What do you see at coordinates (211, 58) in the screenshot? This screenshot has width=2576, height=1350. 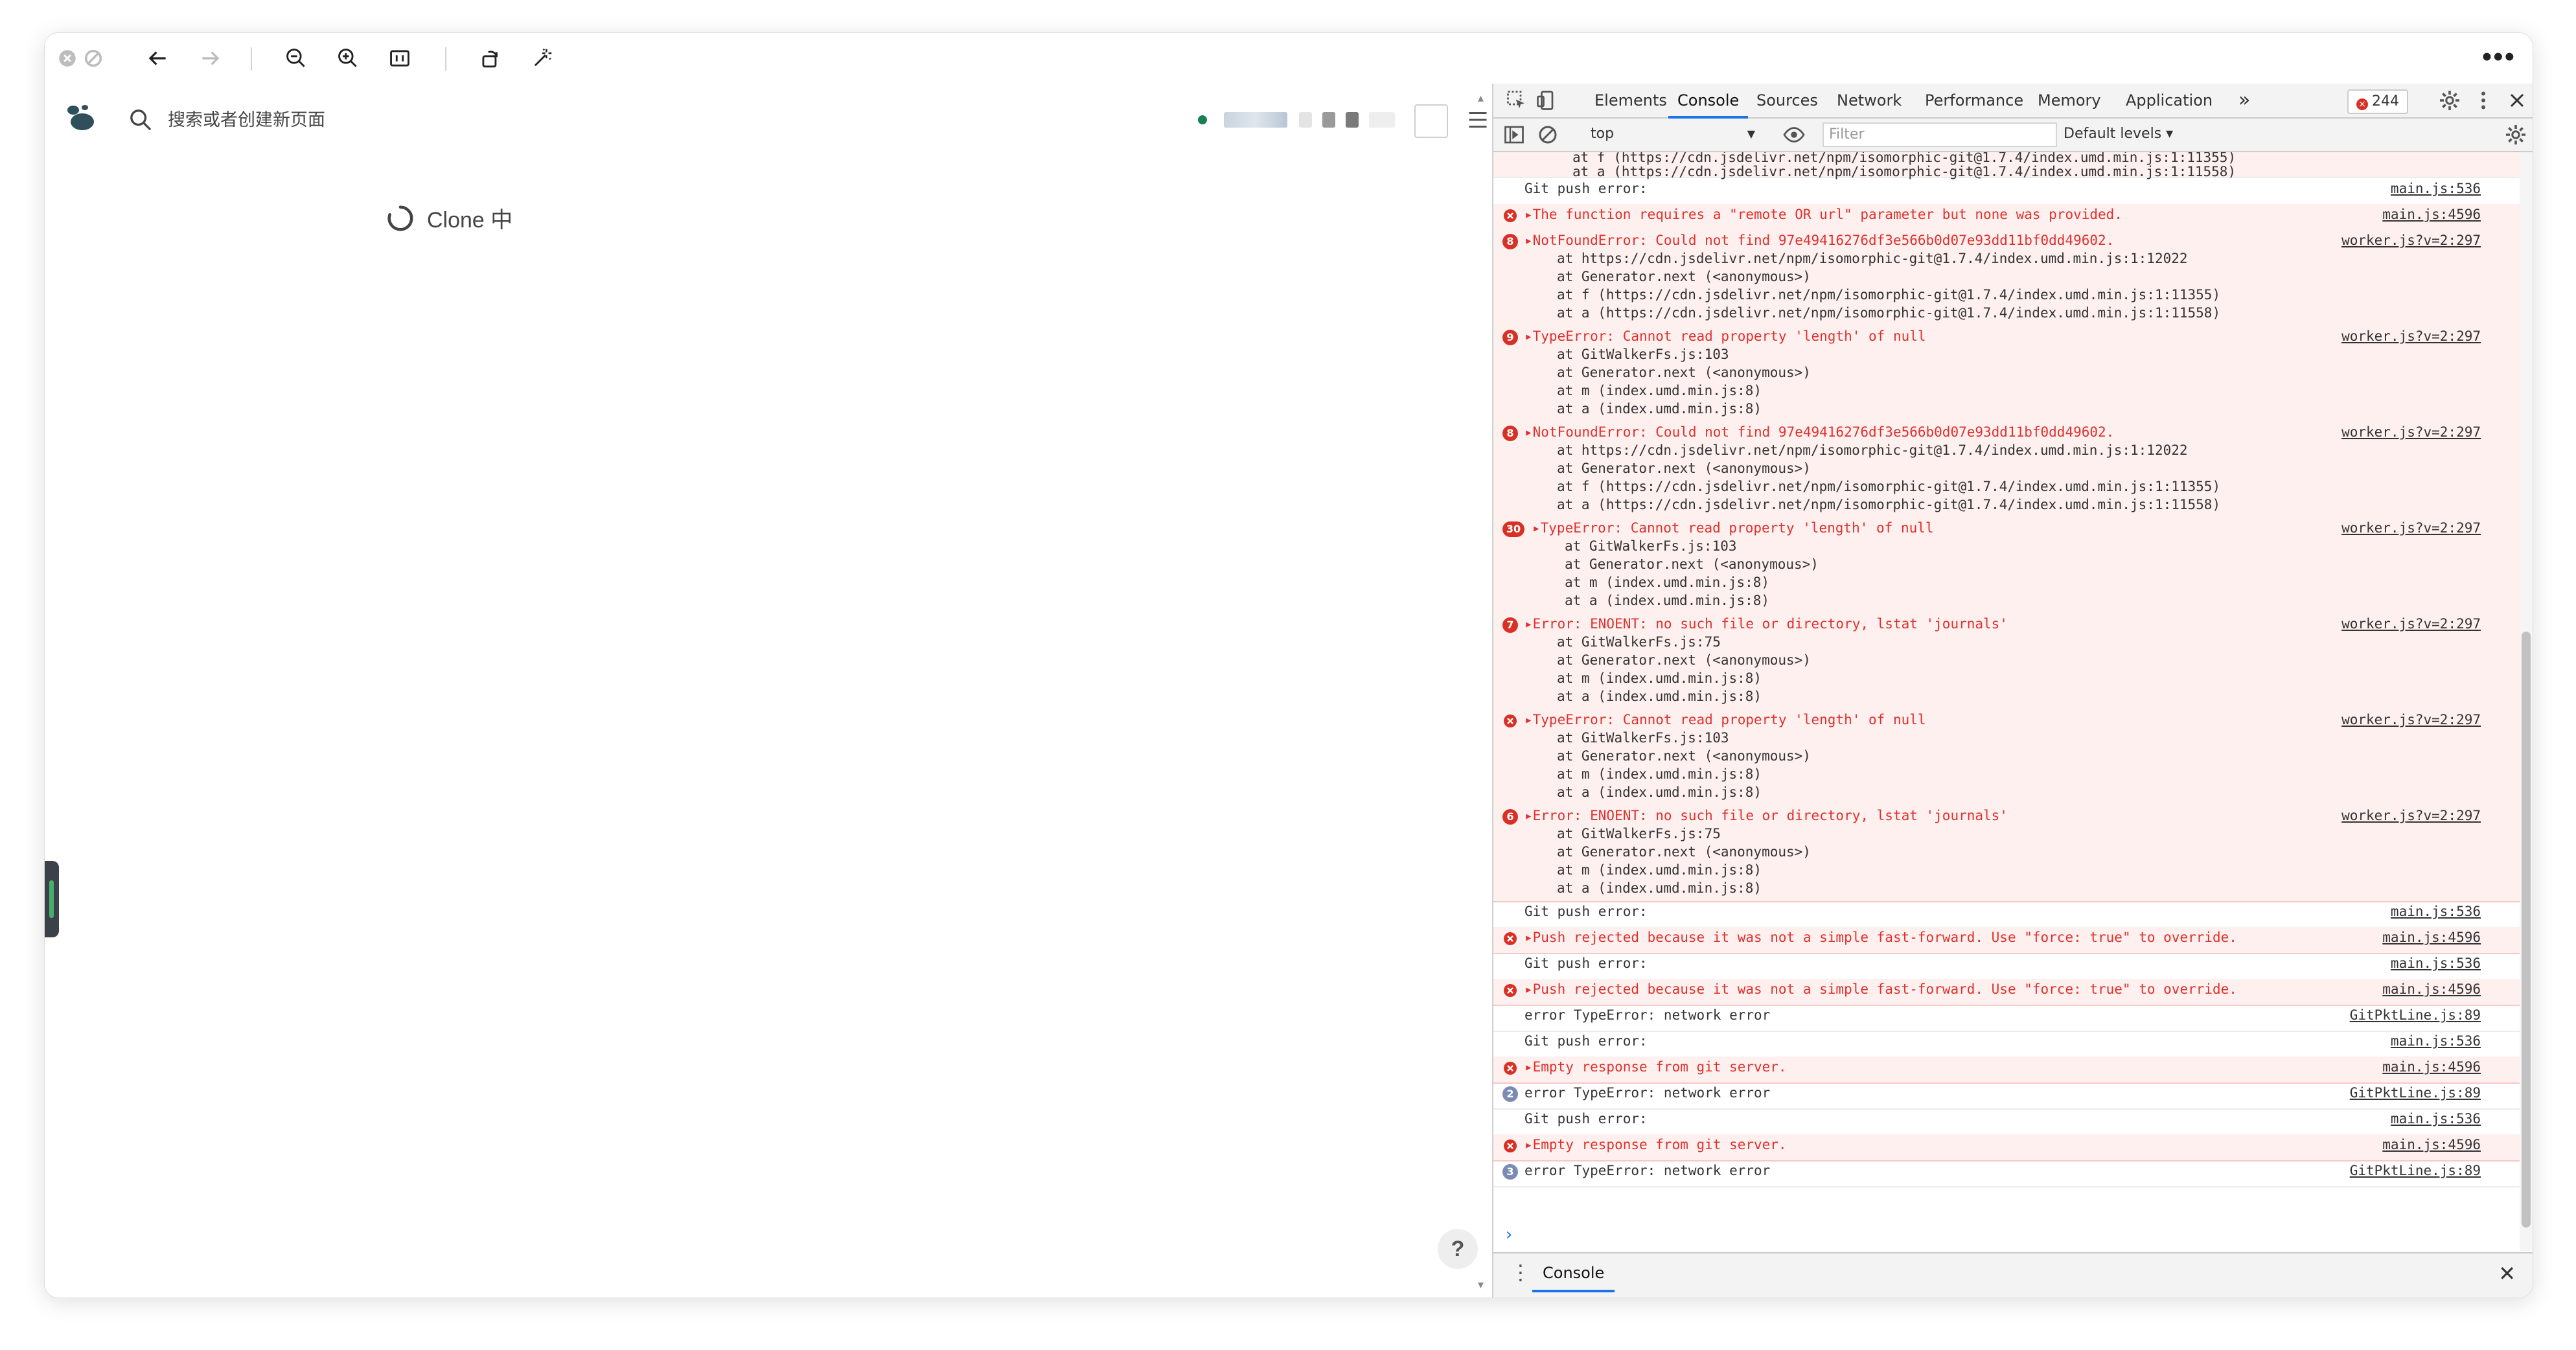 I see `forward-button` at bounding box center [211, 58].